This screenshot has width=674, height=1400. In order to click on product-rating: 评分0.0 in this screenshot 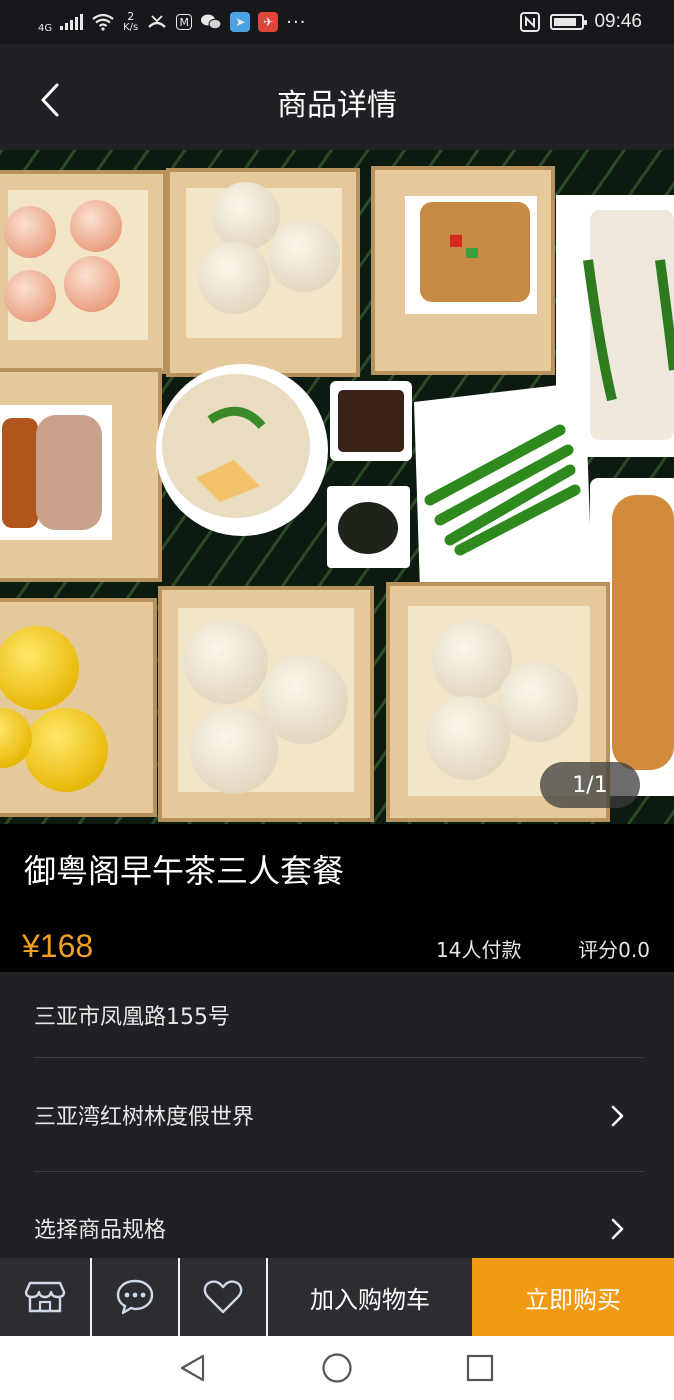, I will do `click(614, 950)`.